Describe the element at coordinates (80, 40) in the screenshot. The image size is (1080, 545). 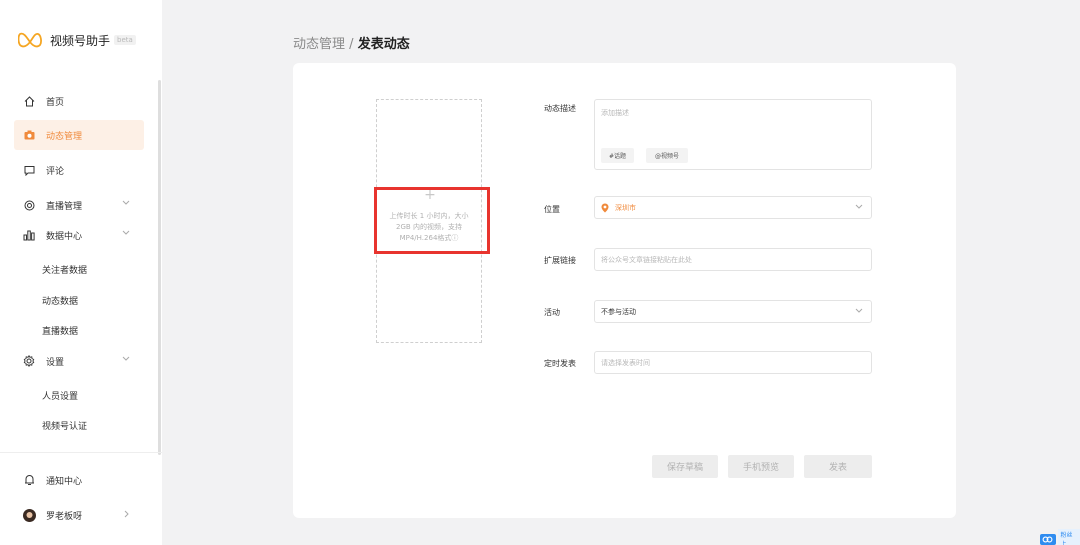
I see `brand-name: 视频号助手` at that location.